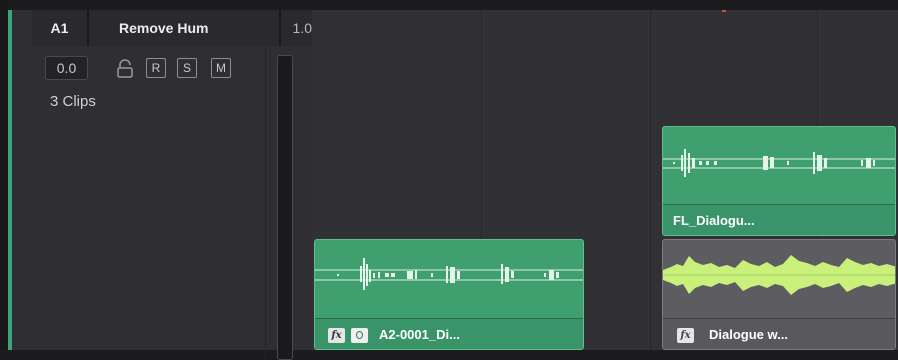 The image size is (898, 360). Describe the element at coordinates (73, 101) in the screenshot. I see `clip-count: 3 Clips` at that location.